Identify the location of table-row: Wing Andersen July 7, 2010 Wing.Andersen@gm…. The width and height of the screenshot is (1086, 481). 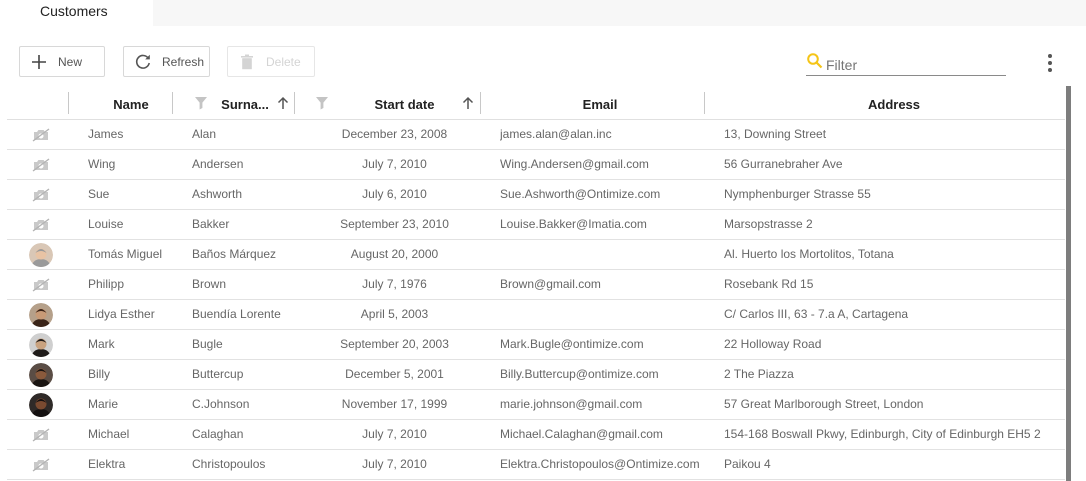
(536, 165).